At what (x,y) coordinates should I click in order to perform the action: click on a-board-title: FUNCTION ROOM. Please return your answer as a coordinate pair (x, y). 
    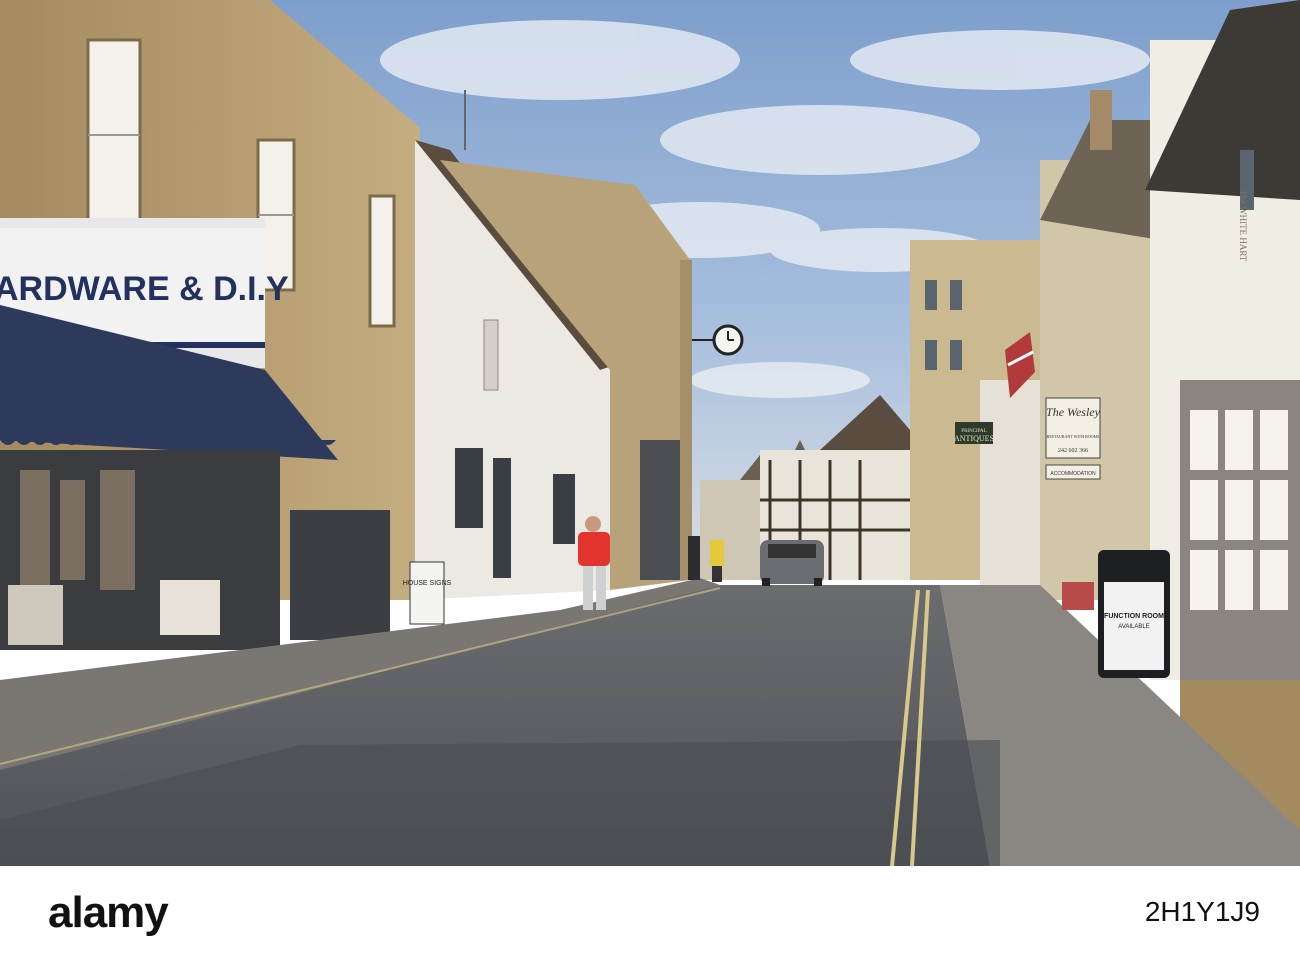
    Looking at the image, I should click on (1134, 616).